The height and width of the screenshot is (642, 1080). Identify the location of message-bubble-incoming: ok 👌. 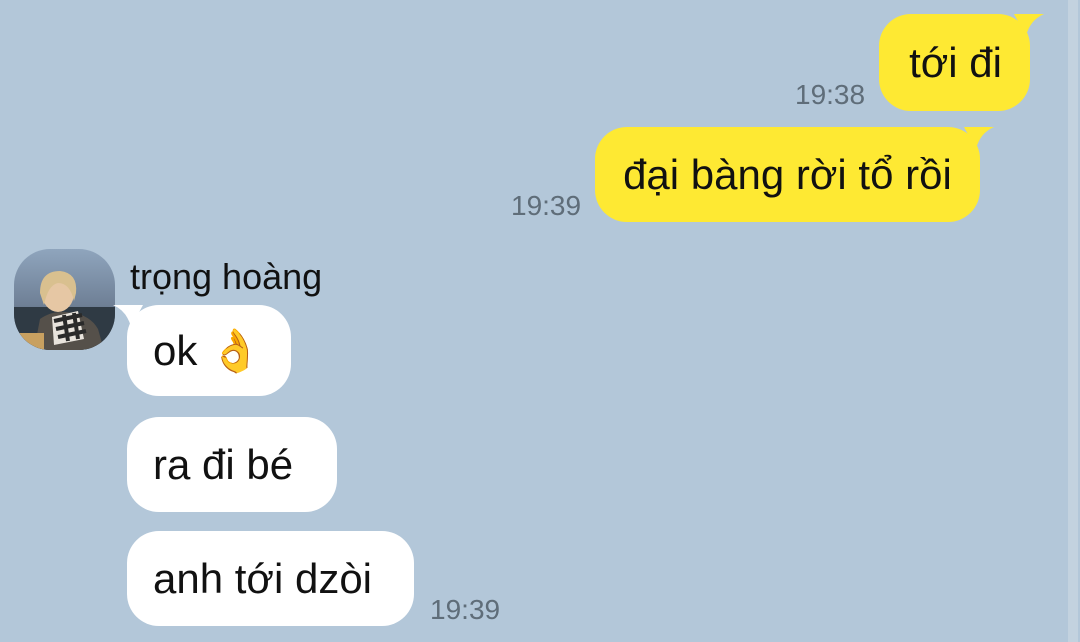
(202, 350).